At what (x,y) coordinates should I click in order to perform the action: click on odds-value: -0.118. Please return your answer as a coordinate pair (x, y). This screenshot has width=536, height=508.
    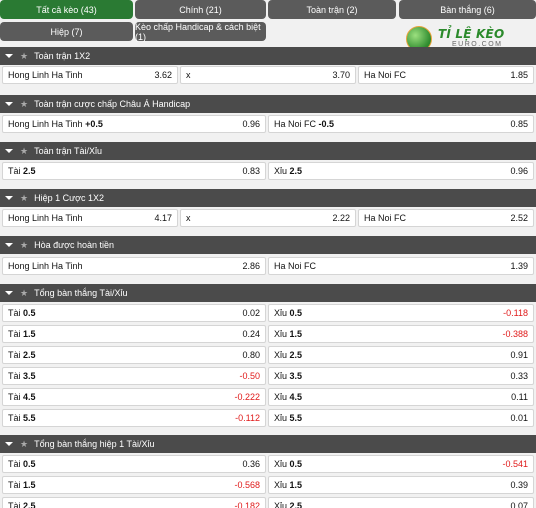
    Looking at the image, I should click on (515, 313).